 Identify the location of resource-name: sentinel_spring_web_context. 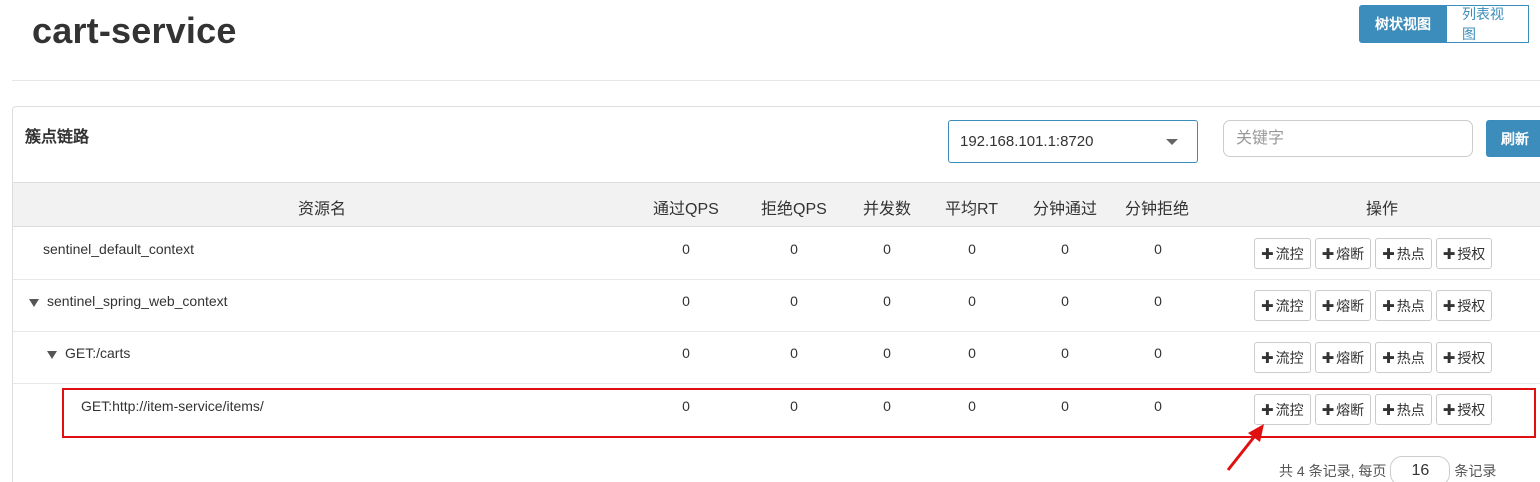
(137, 301).